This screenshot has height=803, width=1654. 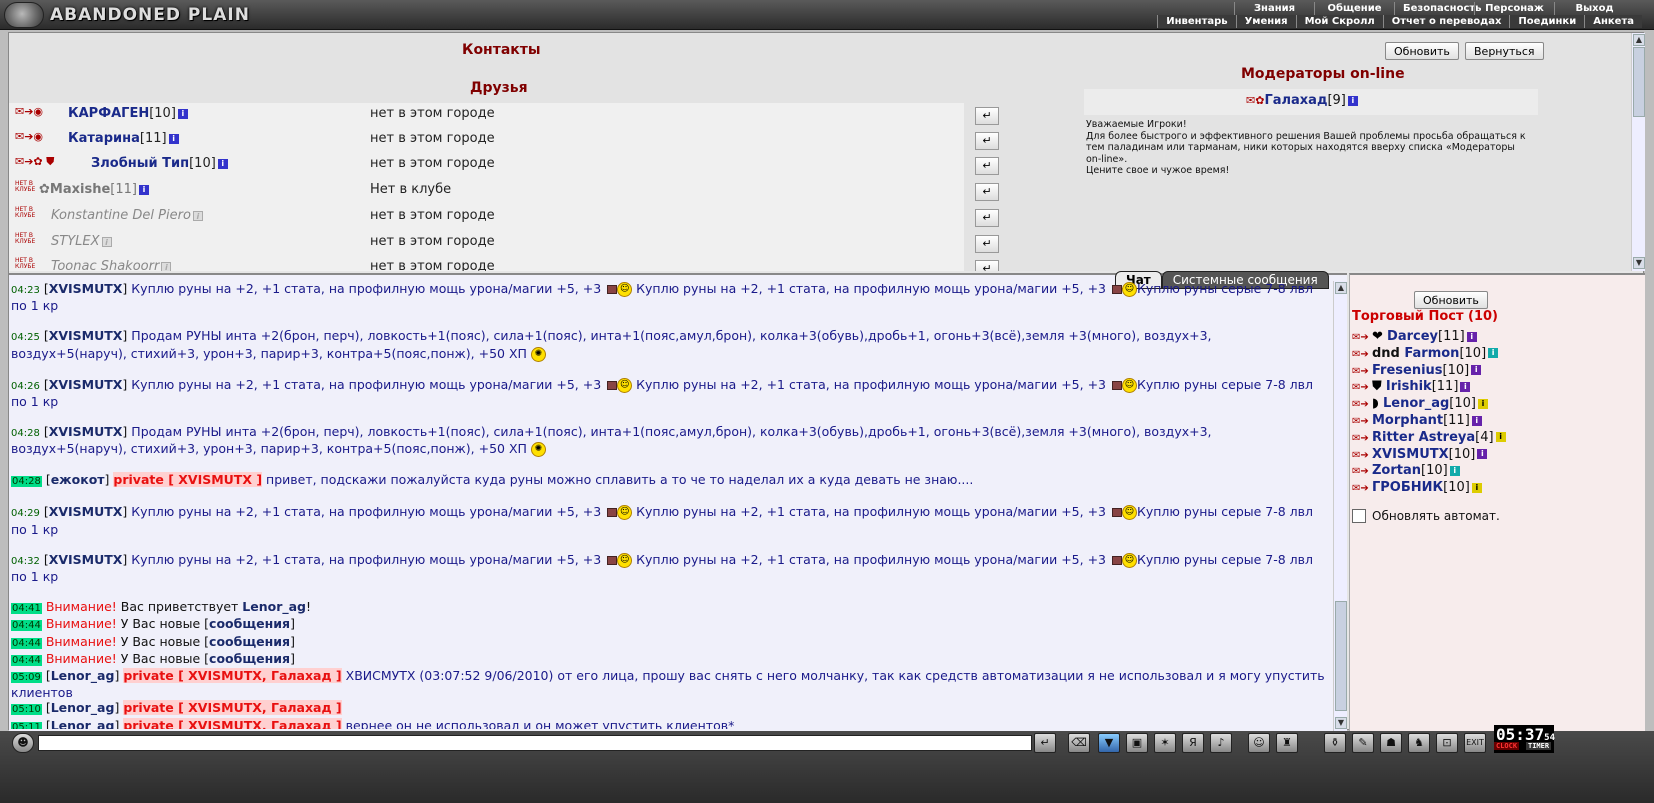 I want to click on checkbox-icon, so click(x=1359, y=516).